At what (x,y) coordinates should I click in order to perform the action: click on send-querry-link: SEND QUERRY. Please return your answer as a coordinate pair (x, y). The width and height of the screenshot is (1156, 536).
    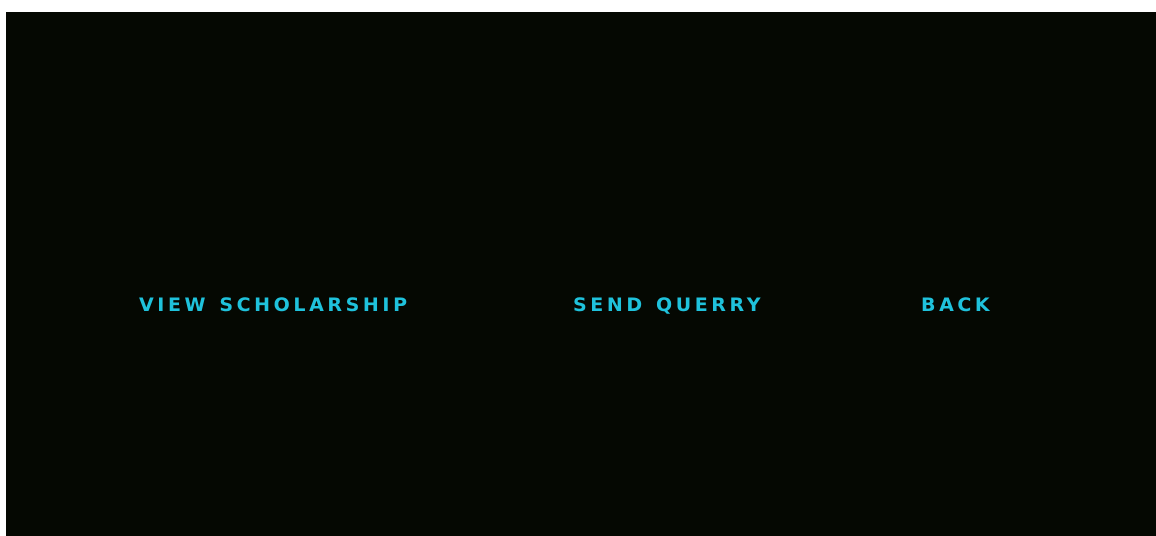
    Looking at the image, I should click on (668, 305).